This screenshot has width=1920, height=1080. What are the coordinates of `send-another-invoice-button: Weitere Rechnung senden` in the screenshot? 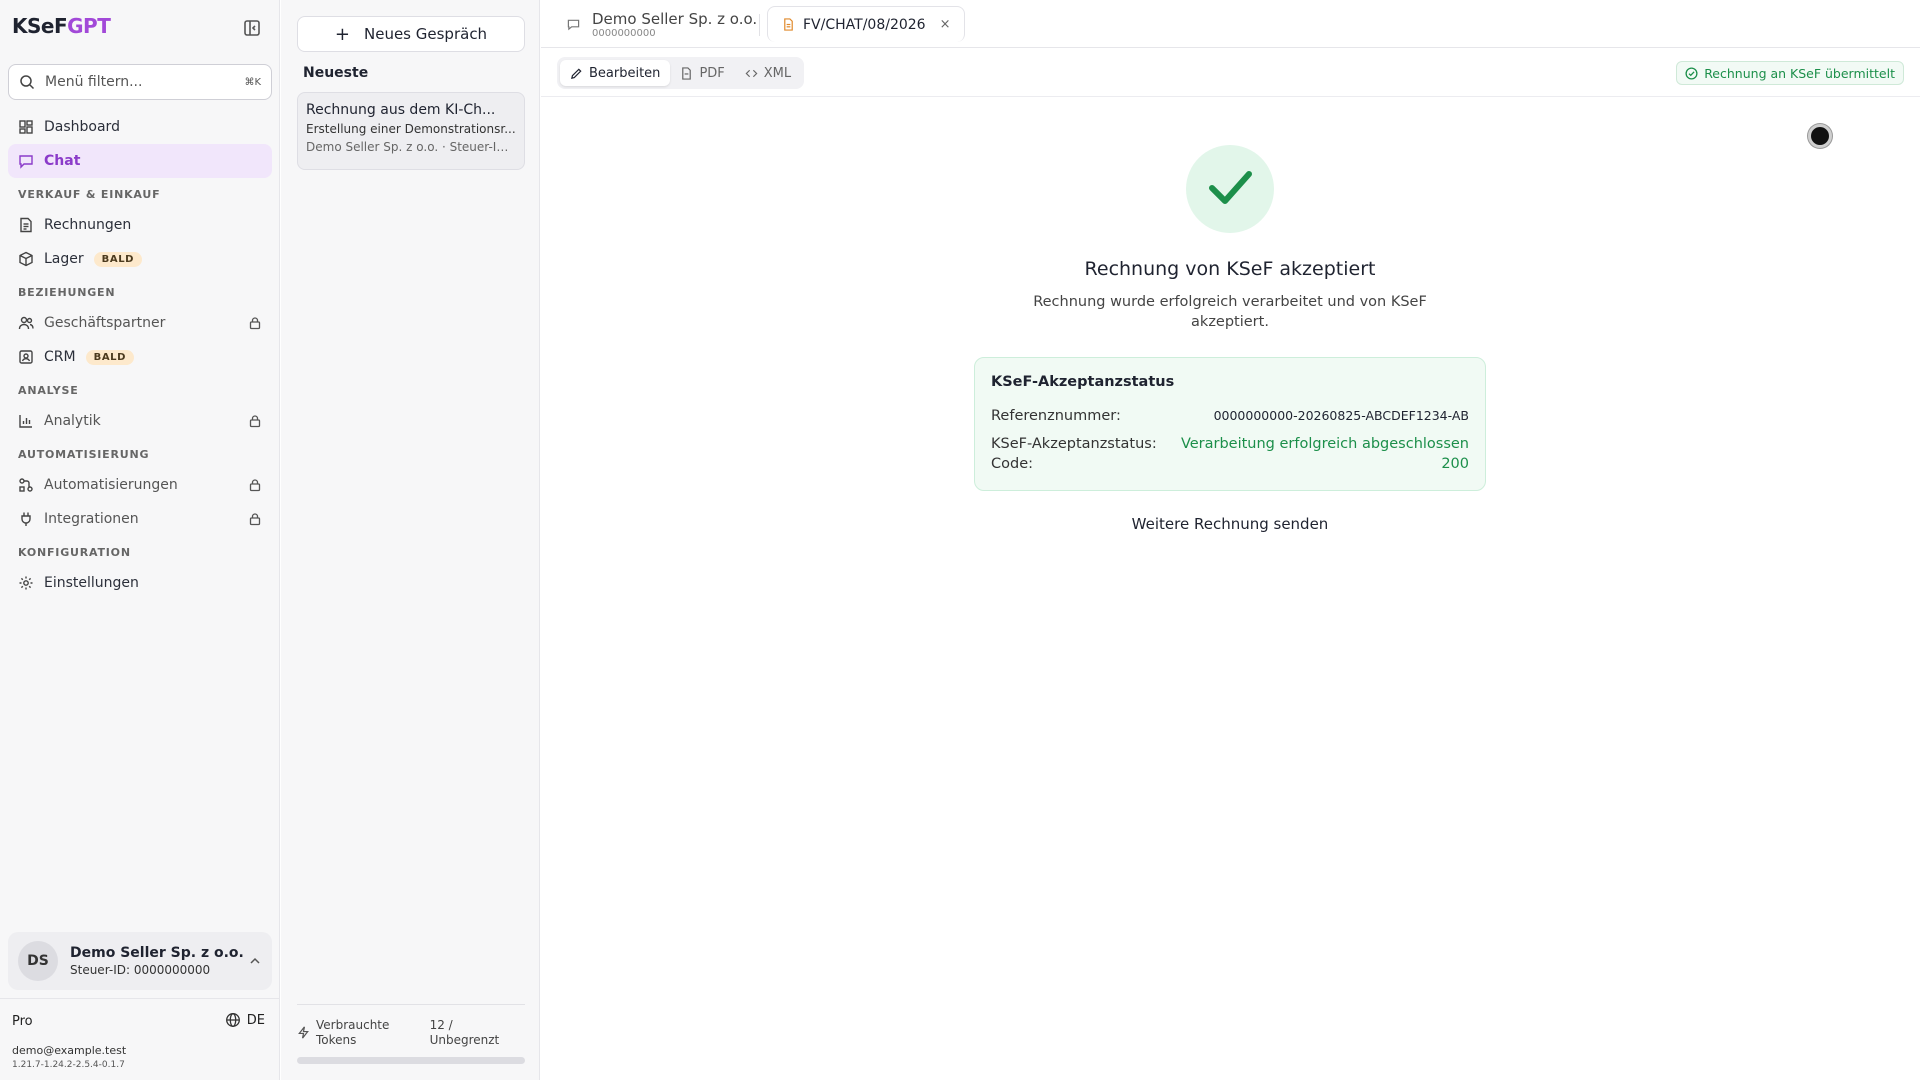 It's located at (1230, 524).